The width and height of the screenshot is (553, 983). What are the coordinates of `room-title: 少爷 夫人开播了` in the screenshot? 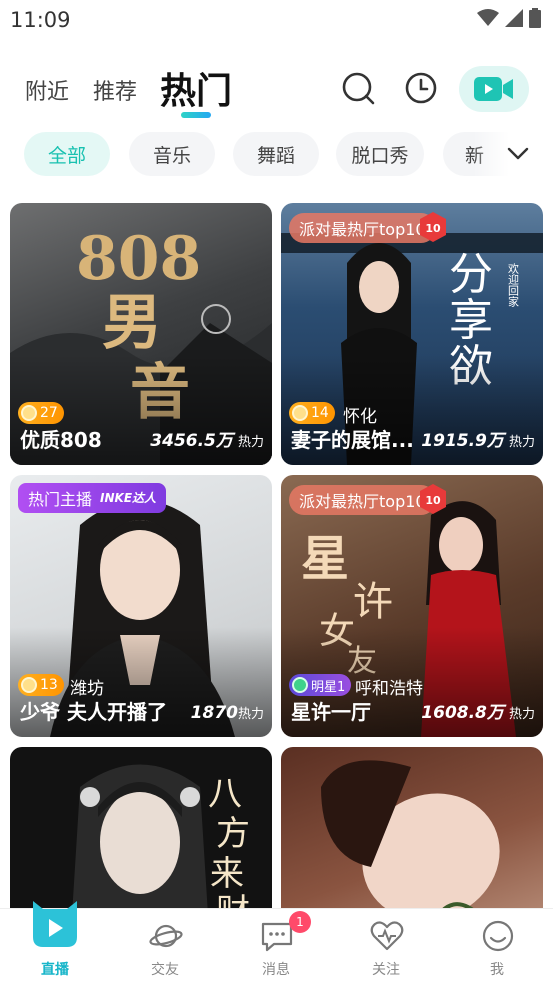 It's located at (93, 712).